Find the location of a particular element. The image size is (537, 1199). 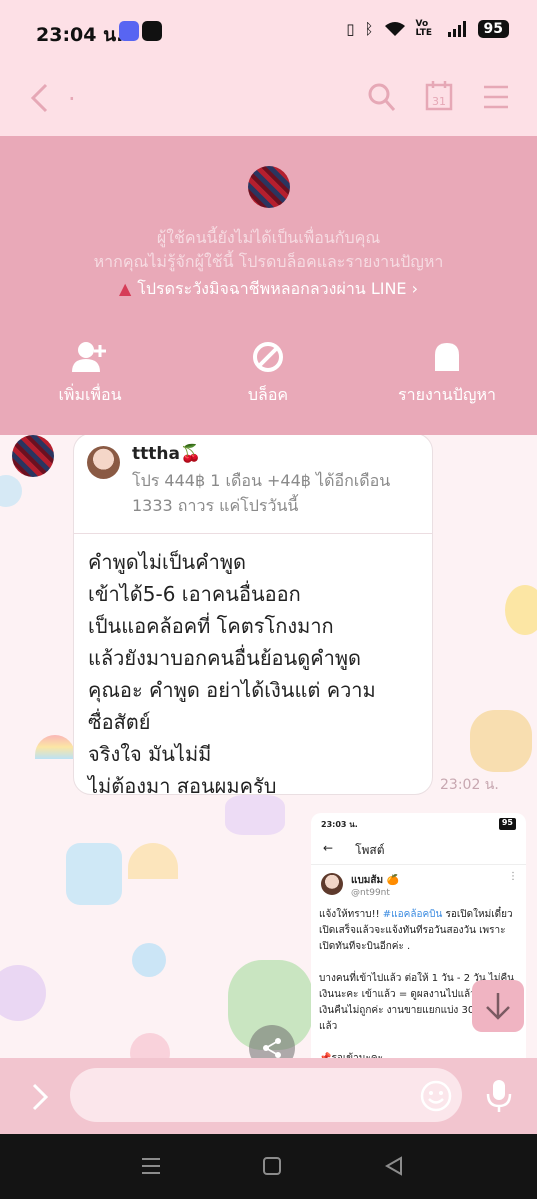

back-arrow-icon: ← is located at coordinates (328, 848).